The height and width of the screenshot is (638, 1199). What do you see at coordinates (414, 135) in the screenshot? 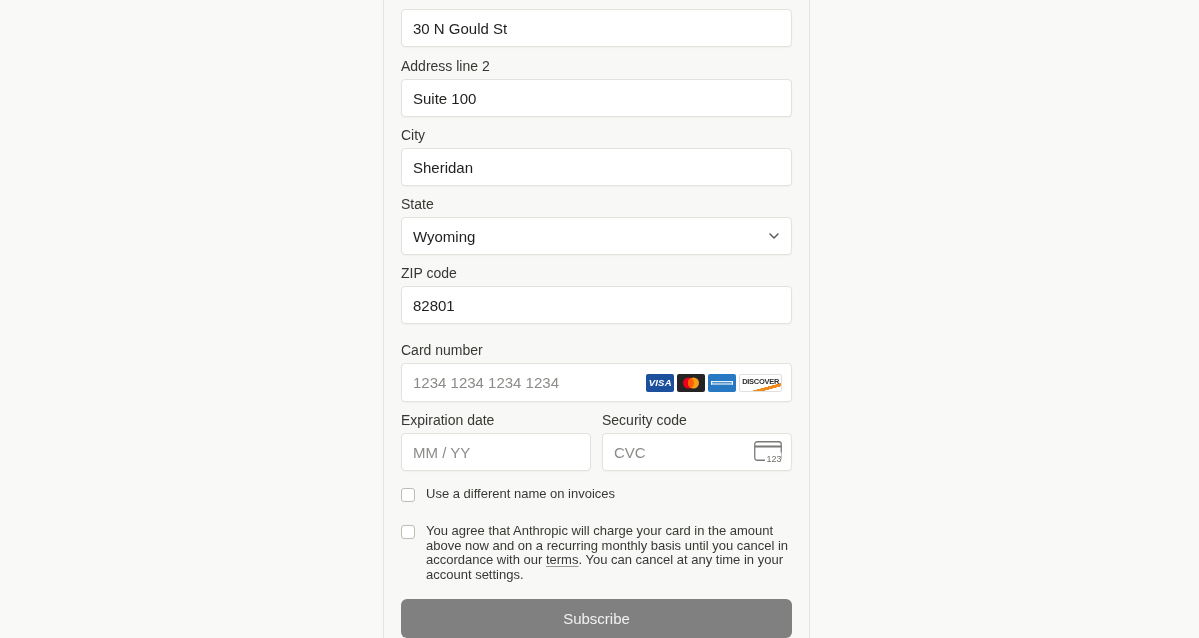
I see `field-label: City` at bounding box center [414, 135].